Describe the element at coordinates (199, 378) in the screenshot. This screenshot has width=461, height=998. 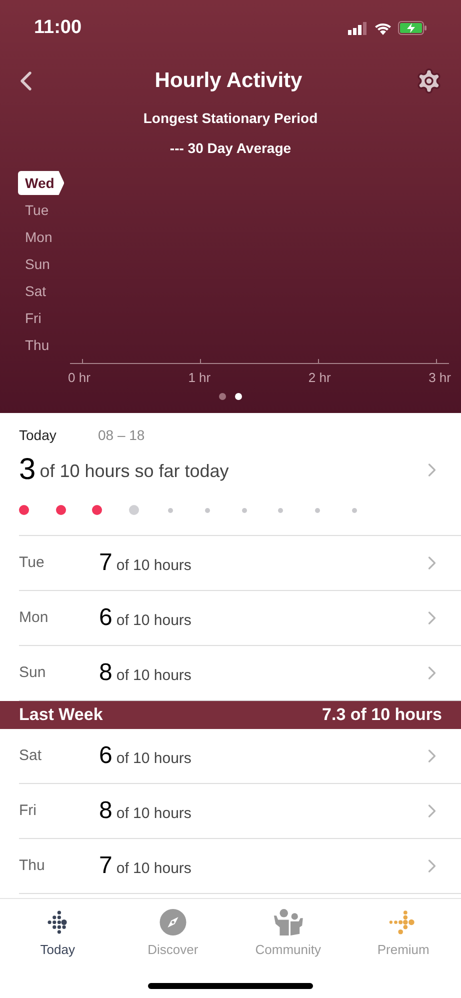
I see `axis-tick-label: 1 hr` at that location.